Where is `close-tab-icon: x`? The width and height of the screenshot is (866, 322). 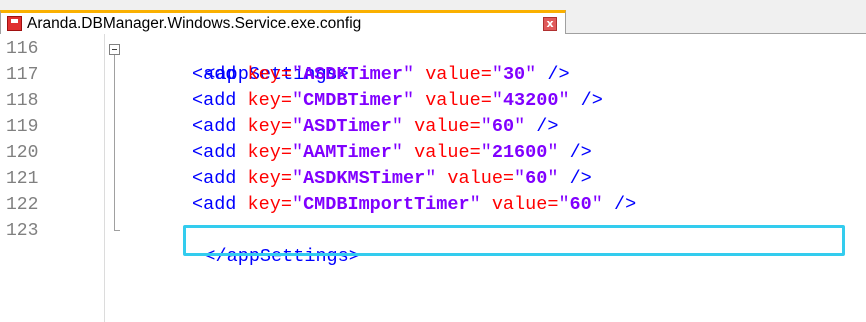 close-tab-icon: x is located at coordinates (550, 23).